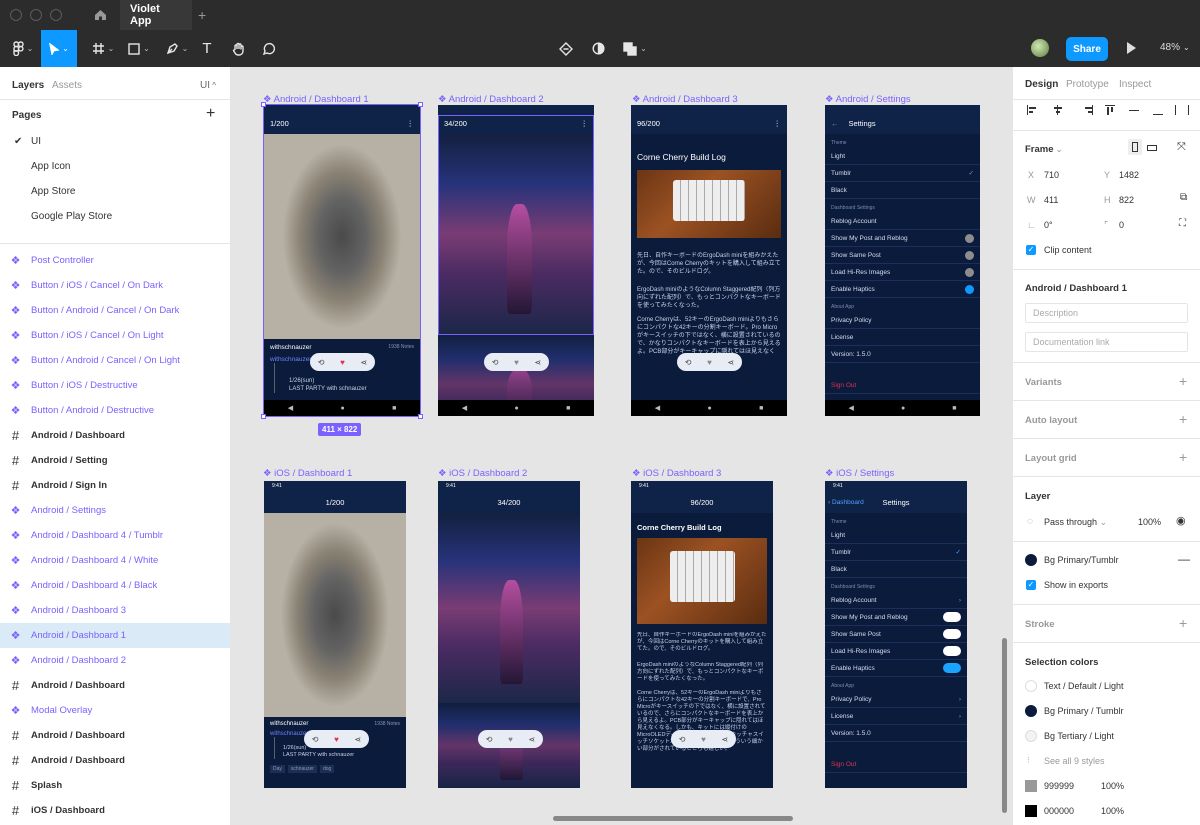 This screenshot has height=825, width=1200. Describe the element at coordinates (269, 48) in the screenshot. I see `comment-tool` at that location.